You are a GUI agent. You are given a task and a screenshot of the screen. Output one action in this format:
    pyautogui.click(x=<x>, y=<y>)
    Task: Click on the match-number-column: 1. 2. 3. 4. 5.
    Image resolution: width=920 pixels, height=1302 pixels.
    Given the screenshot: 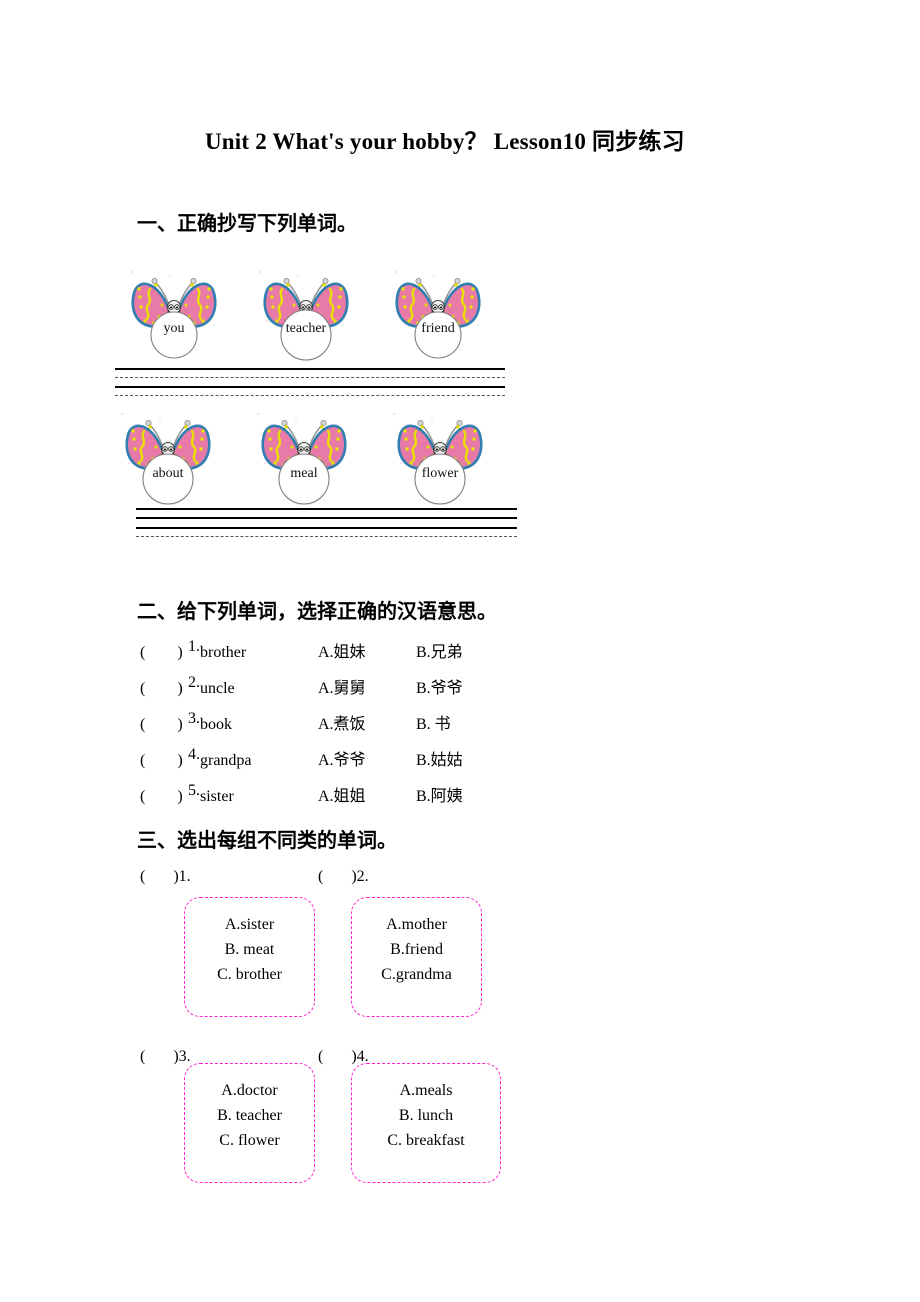 What is the action you would take?
    pyautogui.click(x=194, y=728)
    